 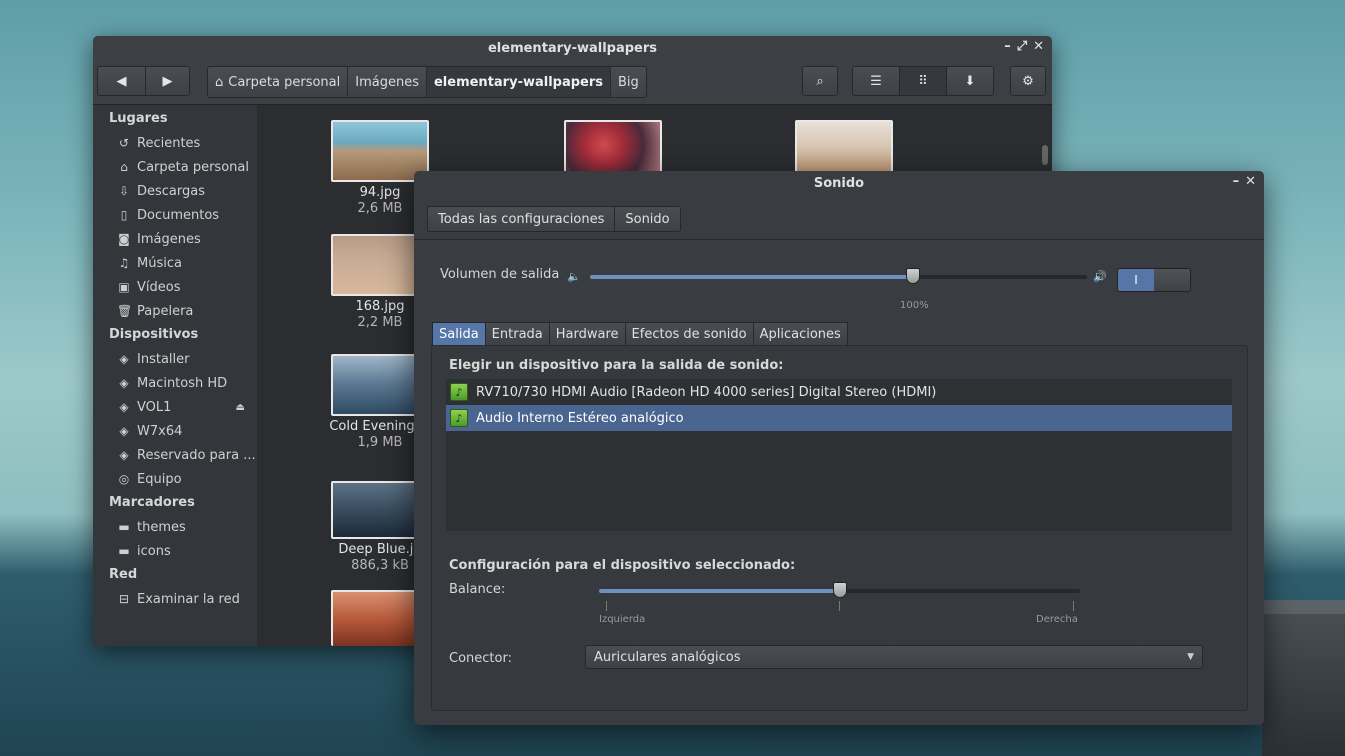 What do you see at coordinates (913, 276) in the screenshot?
I see `volume-slider-handle` at bounding box center [913, 276].